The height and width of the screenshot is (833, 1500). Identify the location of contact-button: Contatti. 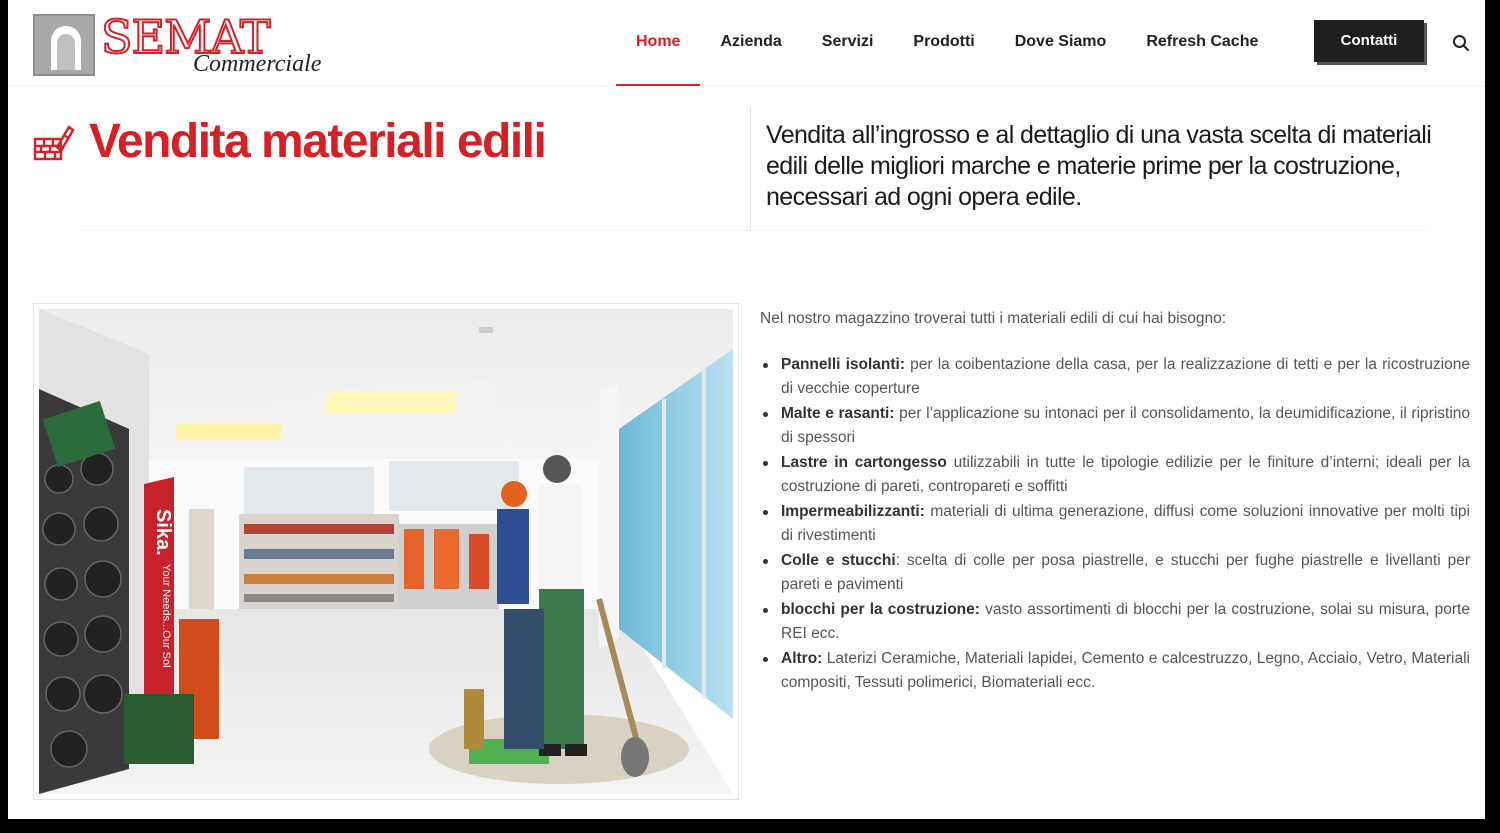
(1369, 41).